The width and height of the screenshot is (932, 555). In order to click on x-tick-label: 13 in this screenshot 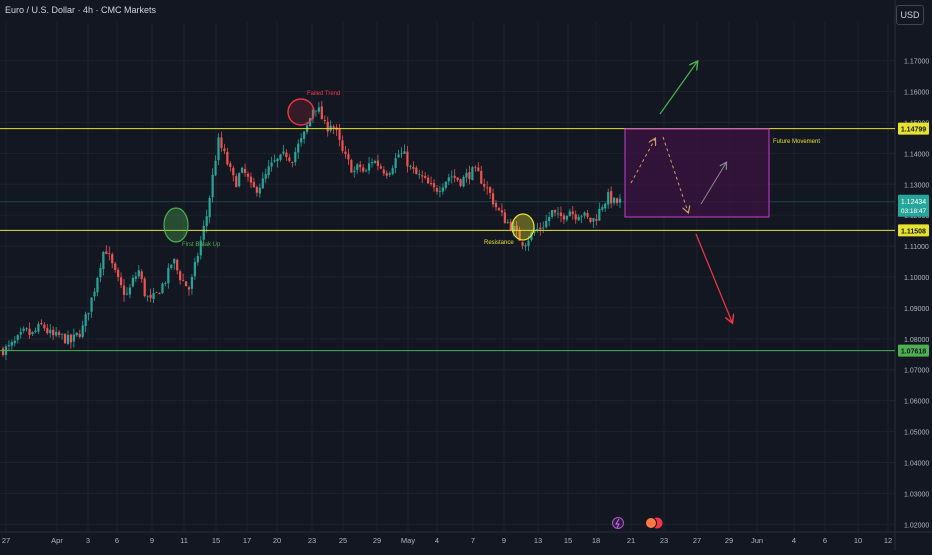, I will do `click(538, 540)`.